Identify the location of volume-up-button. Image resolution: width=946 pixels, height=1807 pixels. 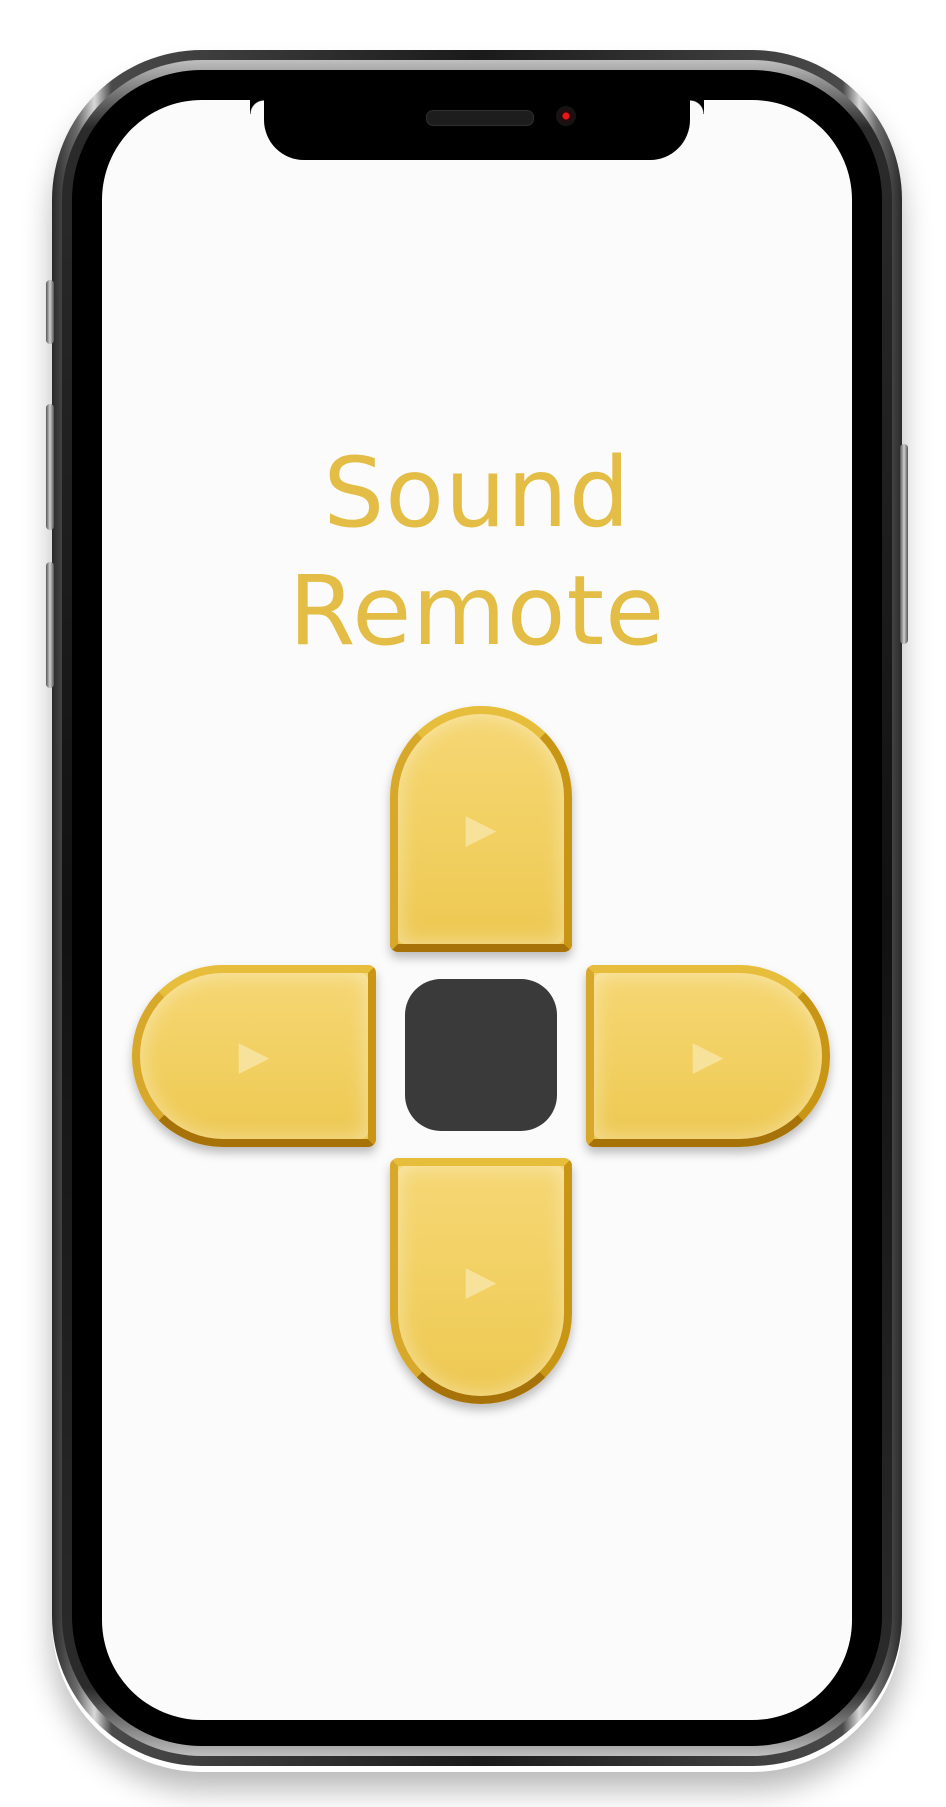
(50, 467).